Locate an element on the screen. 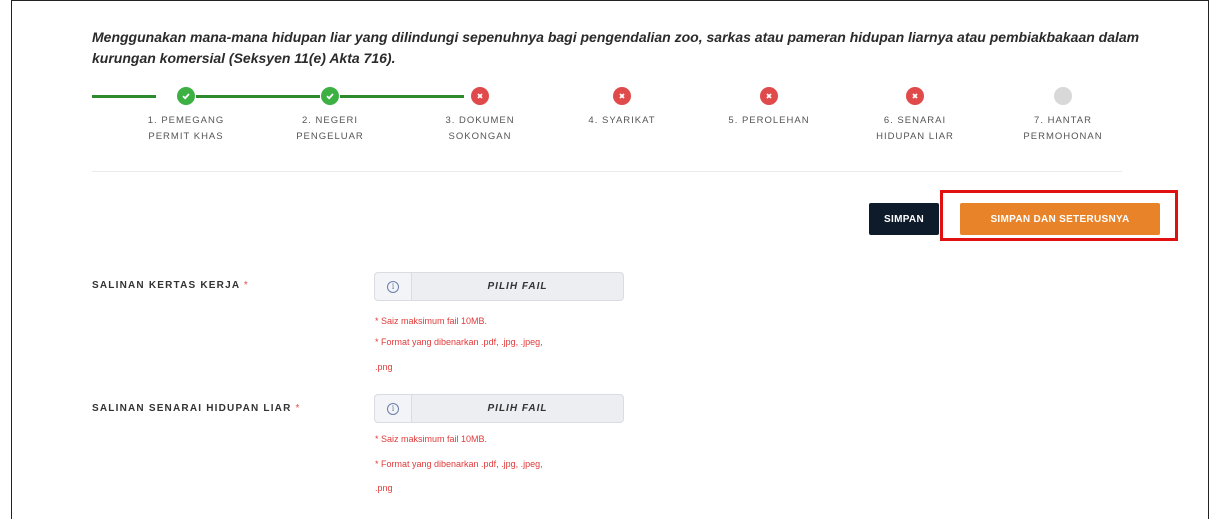 The height and width of the screenshot is (519, 1209). step-syarikat: 4. SYARIKAT is located at coordinates (622, 106).